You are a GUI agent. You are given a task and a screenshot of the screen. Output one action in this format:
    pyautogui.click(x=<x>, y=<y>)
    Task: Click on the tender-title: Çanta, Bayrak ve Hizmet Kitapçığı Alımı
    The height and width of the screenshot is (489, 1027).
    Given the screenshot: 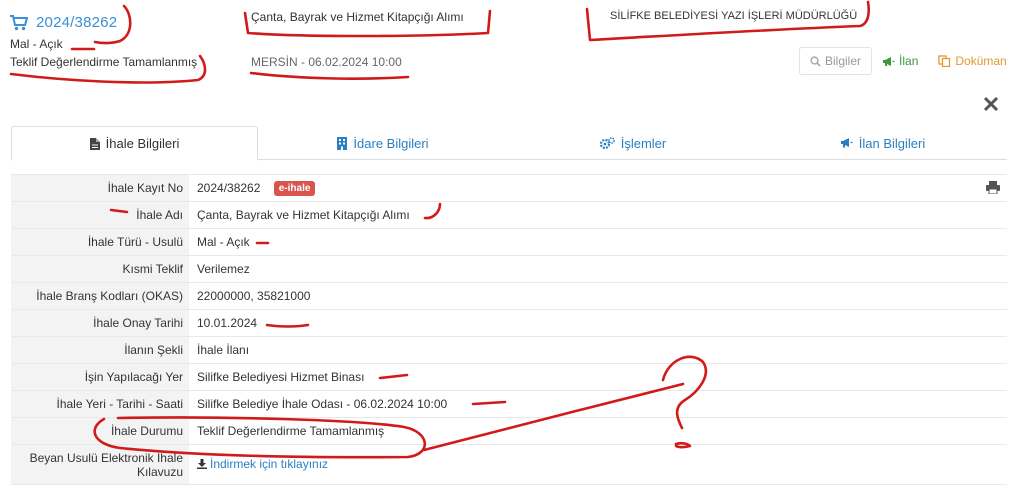 What is the action you would take?
    pyautogui.click(x=357, y=17)
    